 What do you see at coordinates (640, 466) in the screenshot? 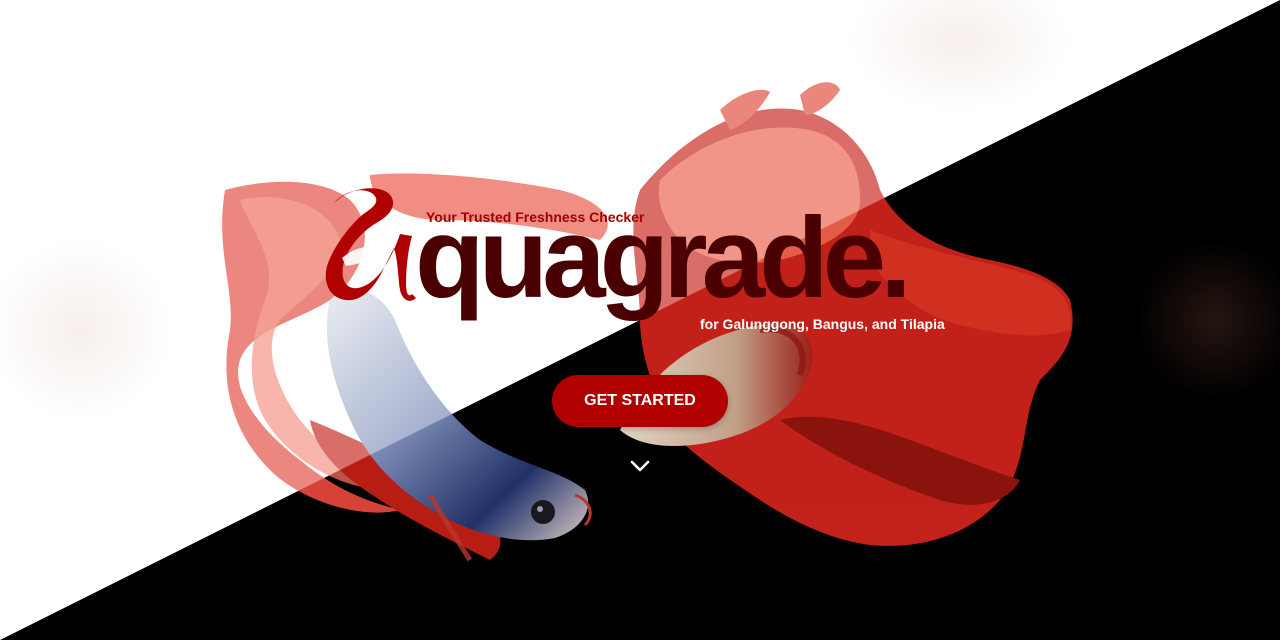
I see `chevron-down-icon` at bounding box center [640, 466].